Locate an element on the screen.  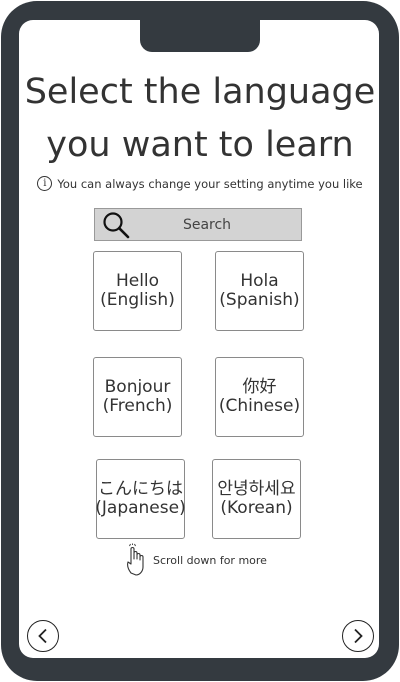
language-card-french: Bonjour (French) is located at coordinates (137, 397).